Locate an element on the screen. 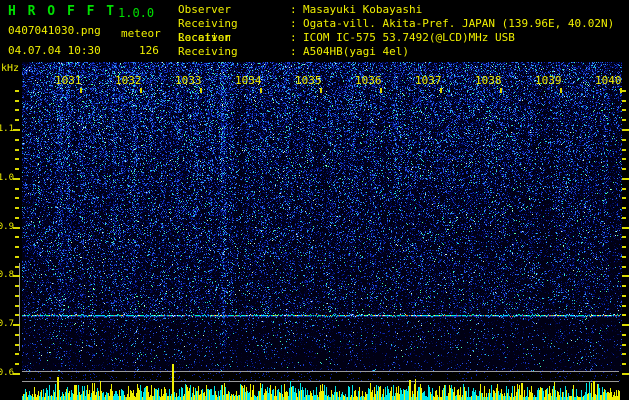  freq-unit-label: kHz is located at coordinates (10, 68).